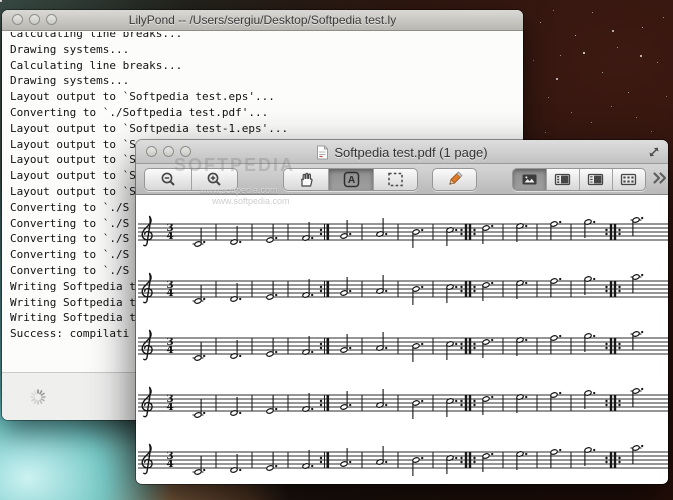 This screenshot has height=500, width=673. I want to click on view-thumbnails-button, so click(562, 179).